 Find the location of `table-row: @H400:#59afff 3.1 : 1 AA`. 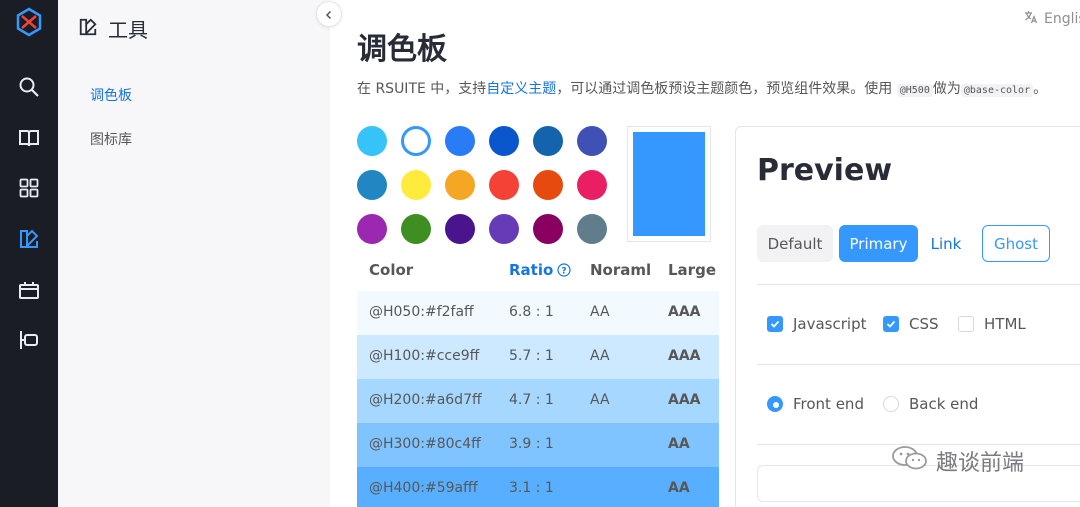

table-row: @H400:#59afff 3.1 : 1 AA is located at coordinates (538, 487).